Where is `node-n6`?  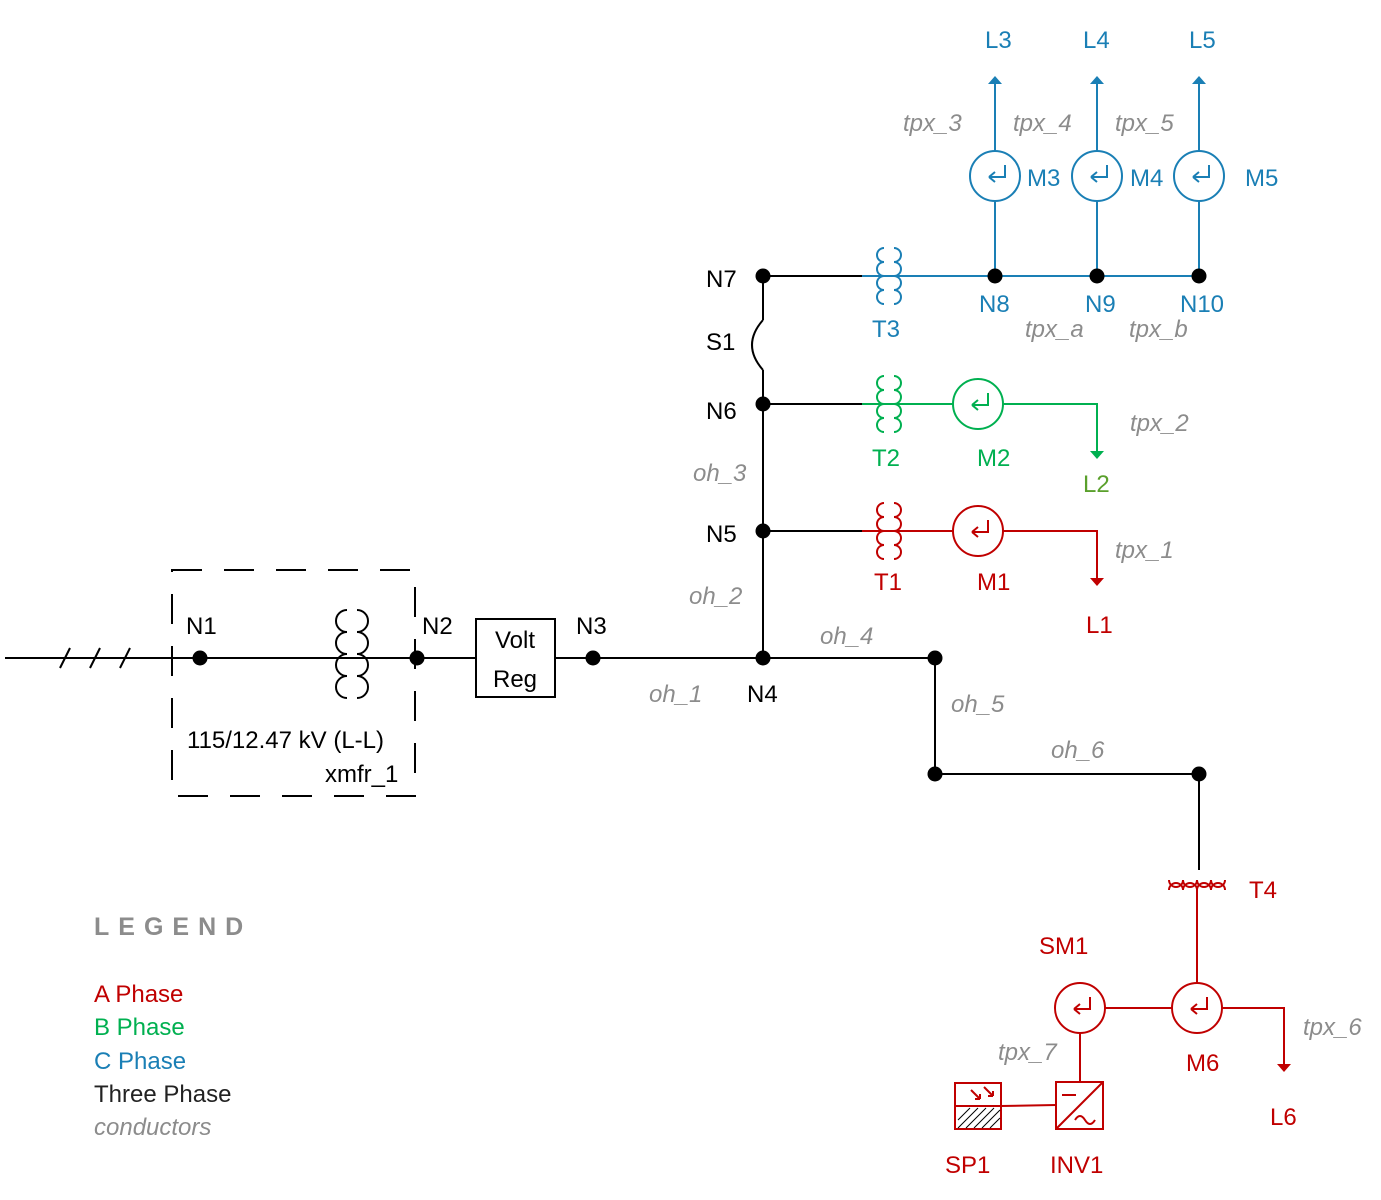
node-n6 is located at coordinates (763, 404).